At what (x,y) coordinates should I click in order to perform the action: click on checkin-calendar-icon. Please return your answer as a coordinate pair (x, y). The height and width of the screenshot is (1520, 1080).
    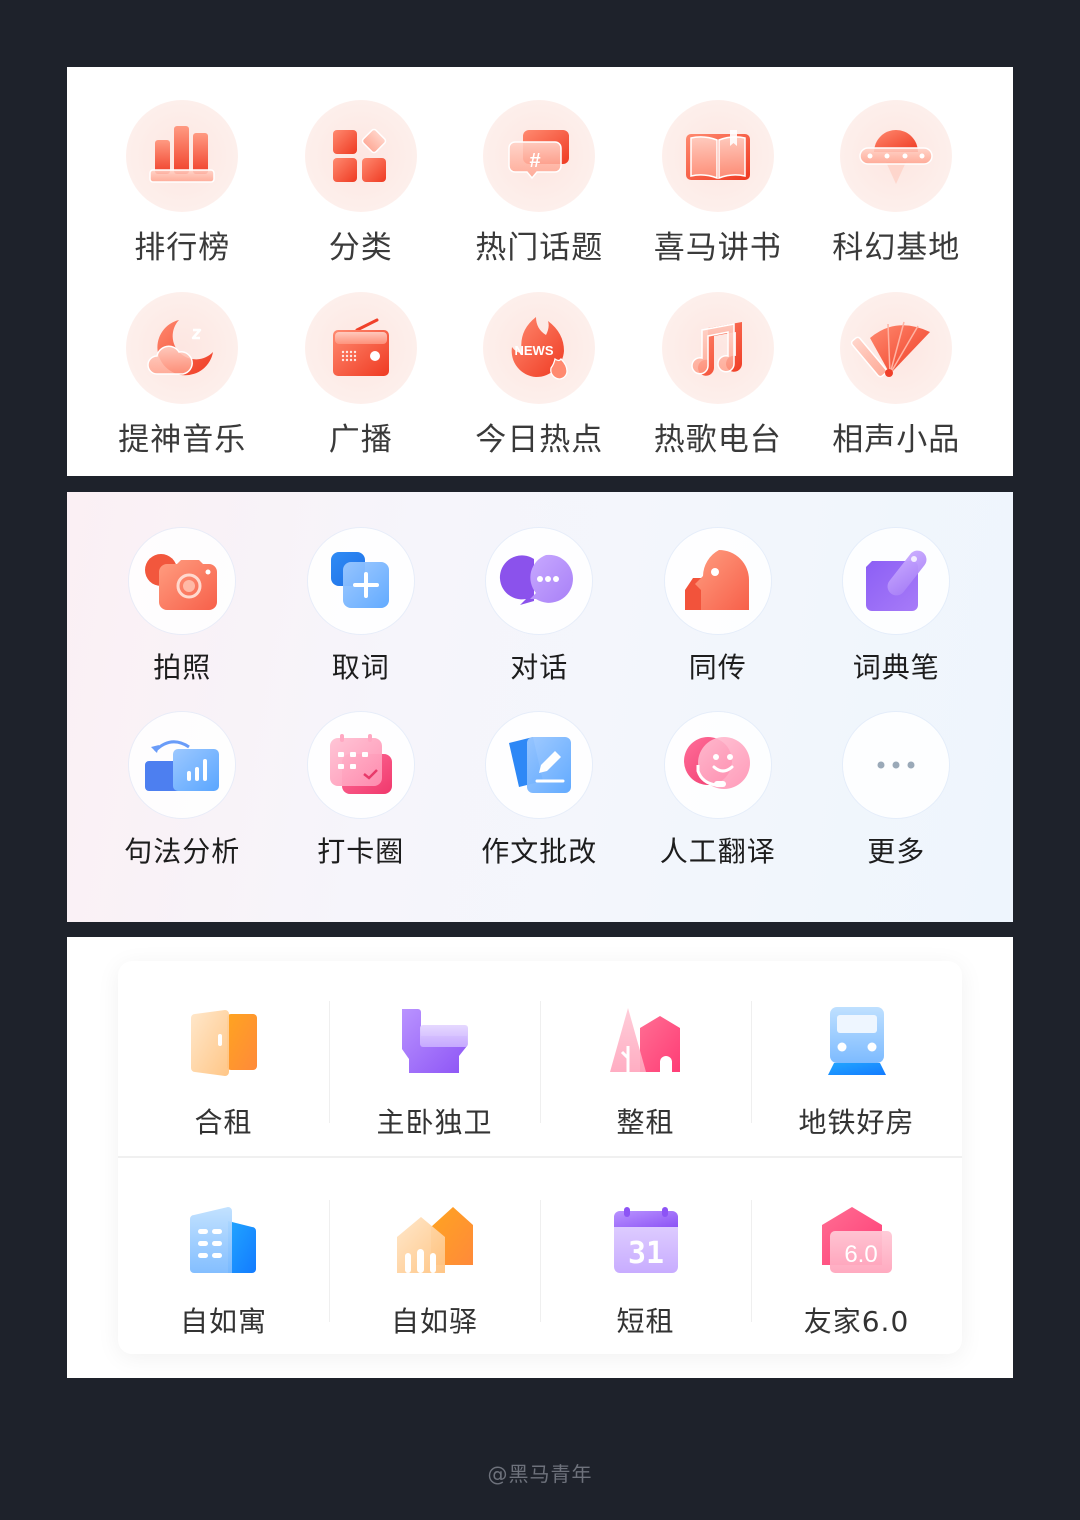
    Looking at the image, I should click on (360, 765).